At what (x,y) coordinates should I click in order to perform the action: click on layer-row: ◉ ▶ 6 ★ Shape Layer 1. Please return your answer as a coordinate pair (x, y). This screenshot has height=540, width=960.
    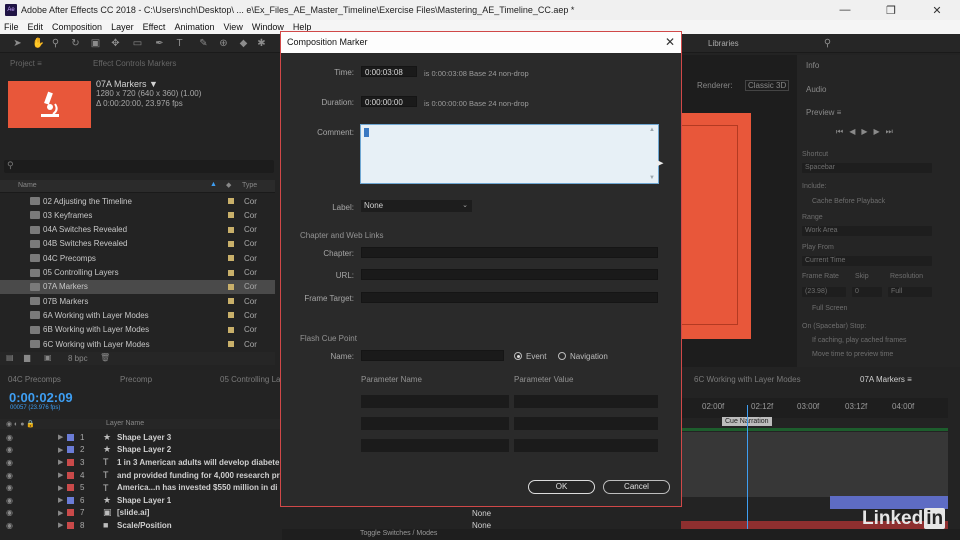
    Looking at the image, I should click on (141, 500).